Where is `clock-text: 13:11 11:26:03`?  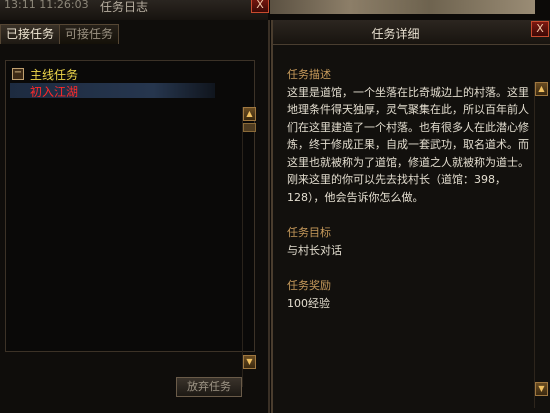
clock-text: 13:11 11:26:03 is located at coordinates (46, 5).